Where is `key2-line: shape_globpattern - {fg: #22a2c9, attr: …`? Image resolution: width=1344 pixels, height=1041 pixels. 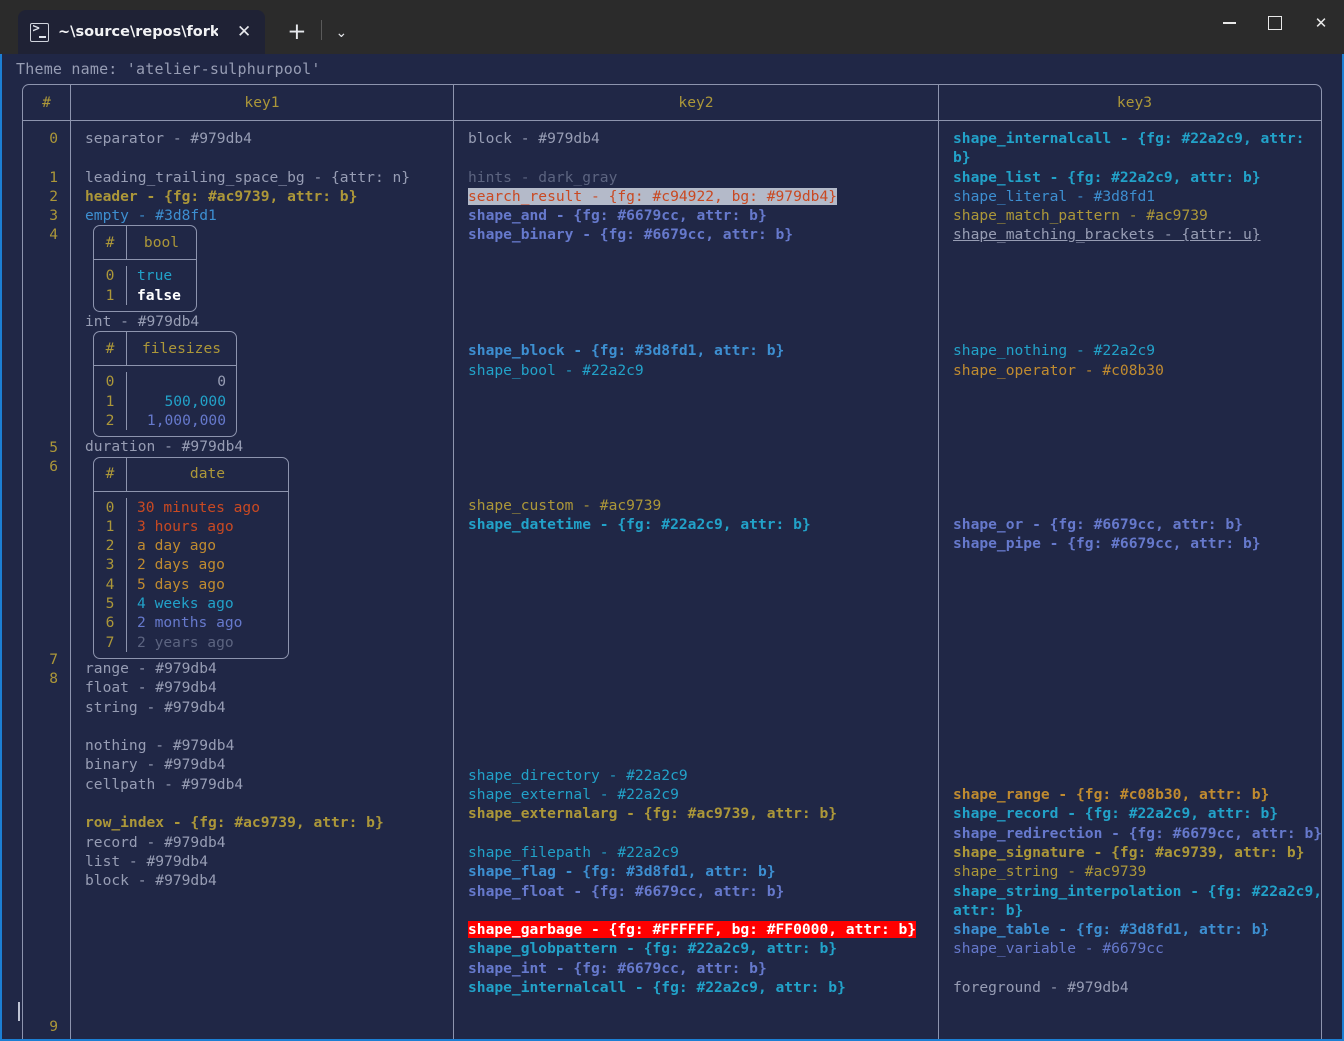 key2-line: shape_globpattern - {fg: #22a2c9, attr: … is located at coordinates (700, 948).